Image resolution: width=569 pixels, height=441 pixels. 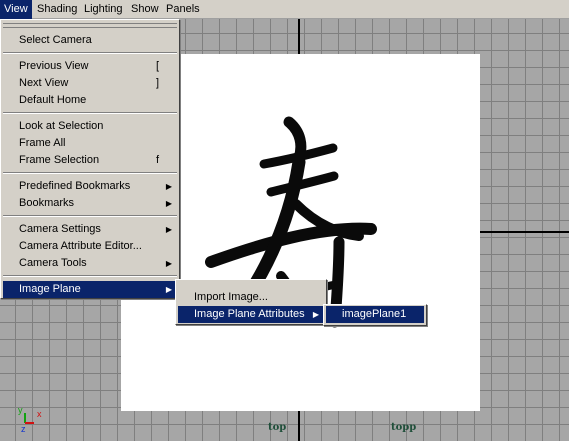 What do you see at coordinates (90, 263) in the screenshot?
I see `menu-item-camera-tools: Camera Tools ▶` at bounding box center [90, 263].